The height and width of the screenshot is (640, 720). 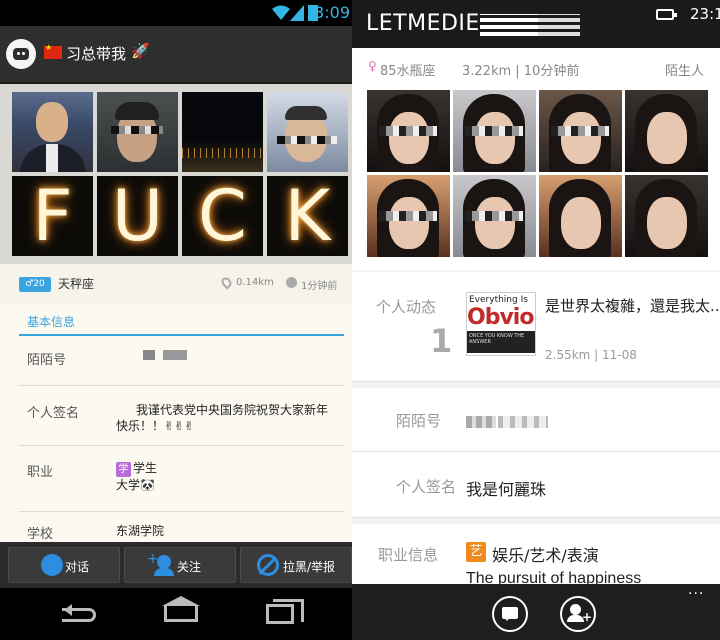 What do you see at coordinates (77, 567) in the screenshot?
I see `chat-button-label: 对话` at bounding box center [77, 567].